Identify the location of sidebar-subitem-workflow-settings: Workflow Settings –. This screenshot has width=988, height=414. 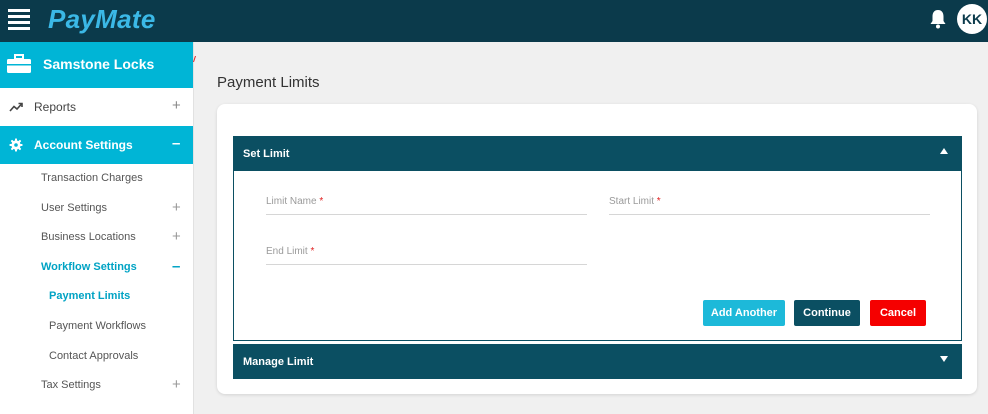
(96, 268).